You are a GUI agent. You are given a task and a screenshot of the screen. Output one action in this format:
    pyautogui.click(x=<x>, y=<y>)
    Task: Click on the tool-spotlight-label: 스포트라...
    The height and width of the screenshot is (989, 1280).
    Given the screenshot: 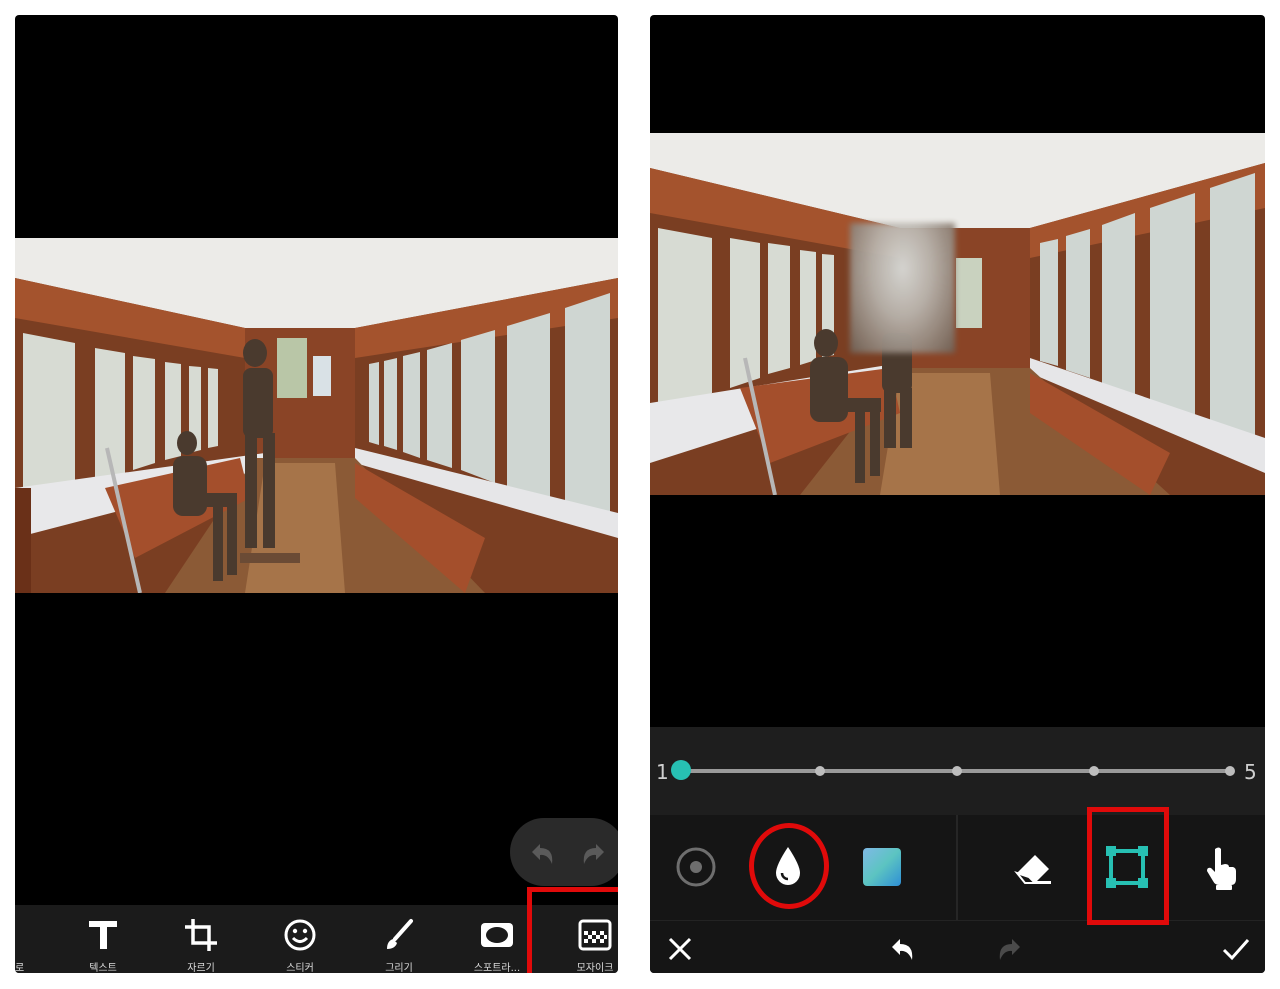 What is the action you would take?
    pyautogui.click(x=497, y=968)
    